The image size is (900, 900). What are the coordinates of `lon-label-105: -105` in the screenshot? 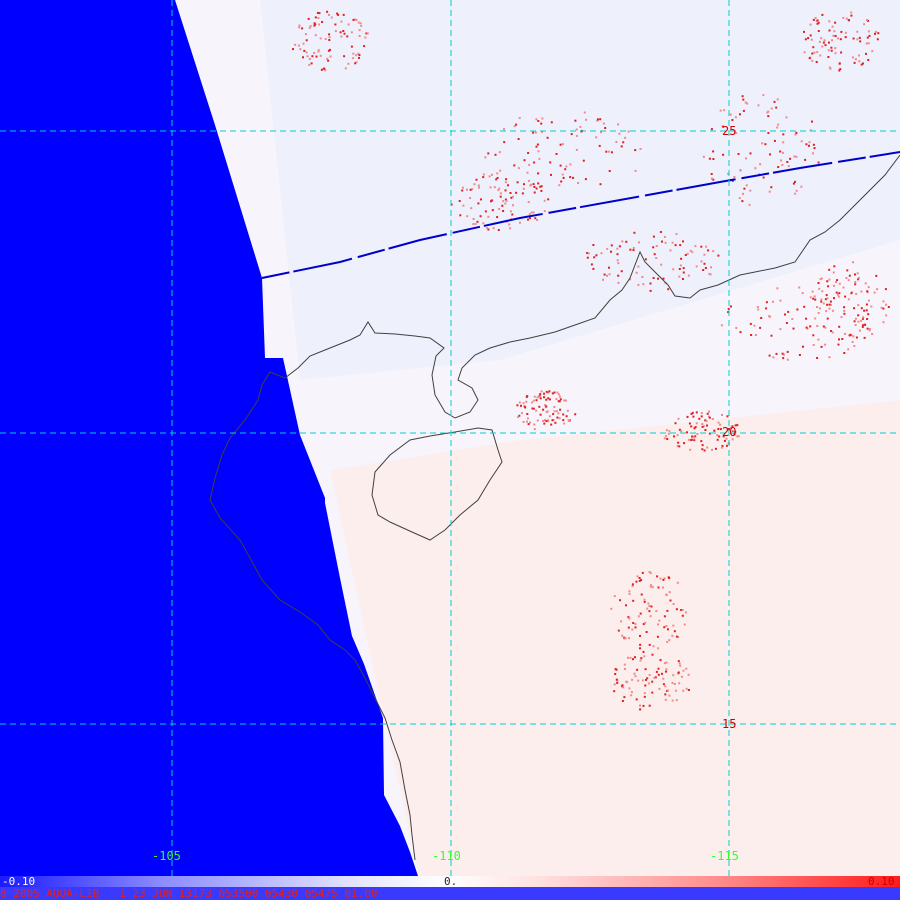 It's located at (166, 856).